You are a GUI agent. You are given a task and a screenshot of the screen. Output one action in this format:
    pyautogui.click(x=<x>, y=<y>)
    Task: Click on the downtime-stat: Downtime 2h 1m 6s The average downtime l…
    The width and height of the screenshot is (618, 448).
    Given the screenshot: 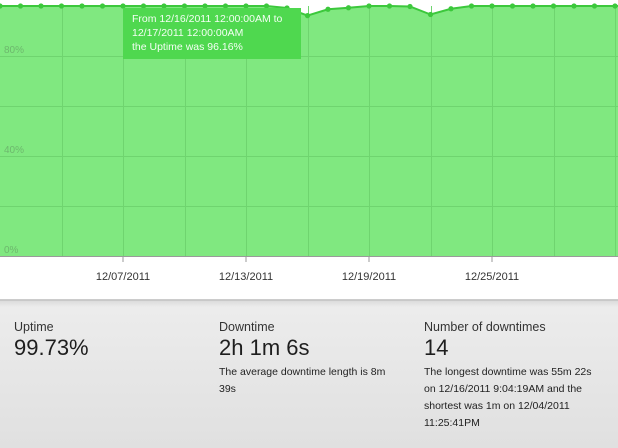 What is the action you would take?
    pyautogui.click(x=309, y=359)
    